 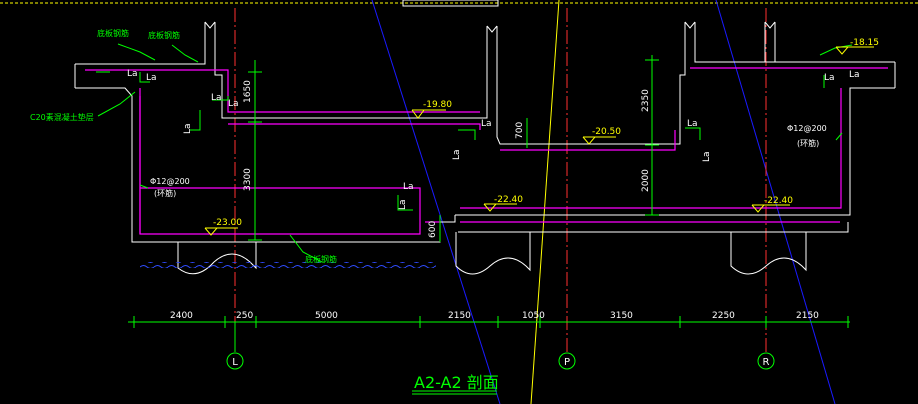 I want to click on elevation-label: -18.15, so click(x=864, y=43).